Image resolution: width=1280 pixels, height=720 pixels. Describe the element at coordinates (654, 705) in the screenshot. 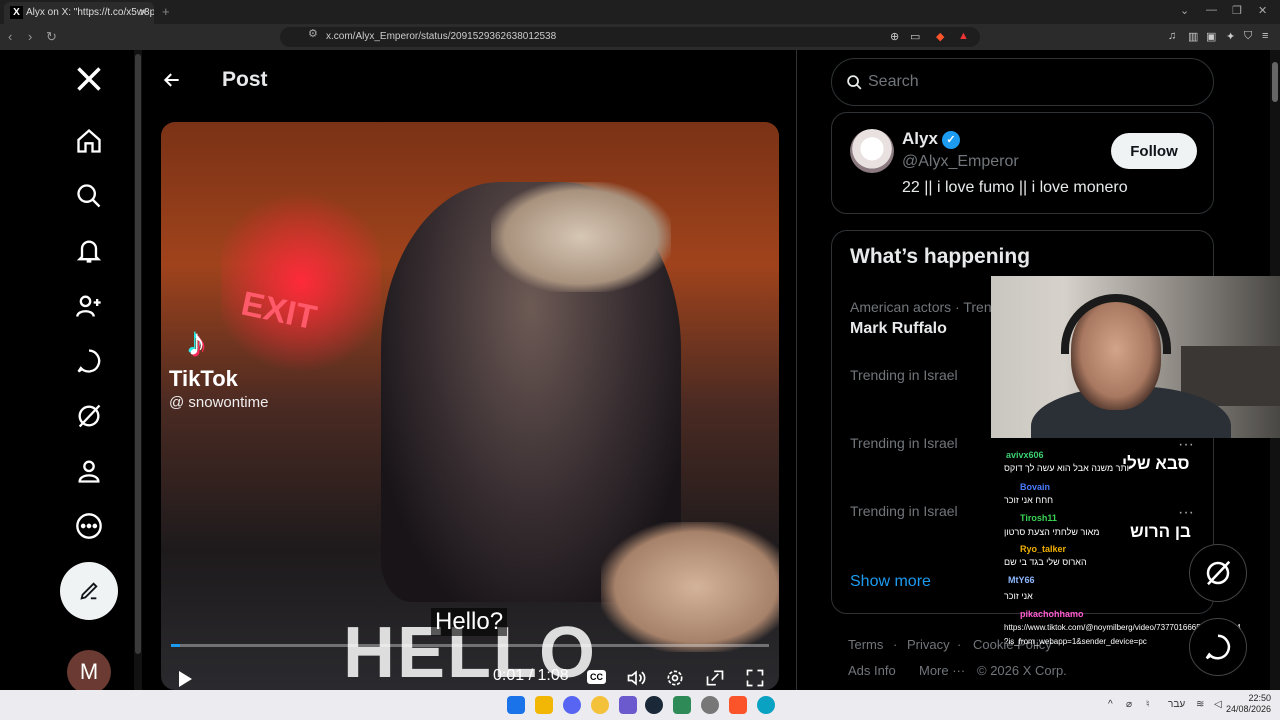

I see `steam-icon` at that location.